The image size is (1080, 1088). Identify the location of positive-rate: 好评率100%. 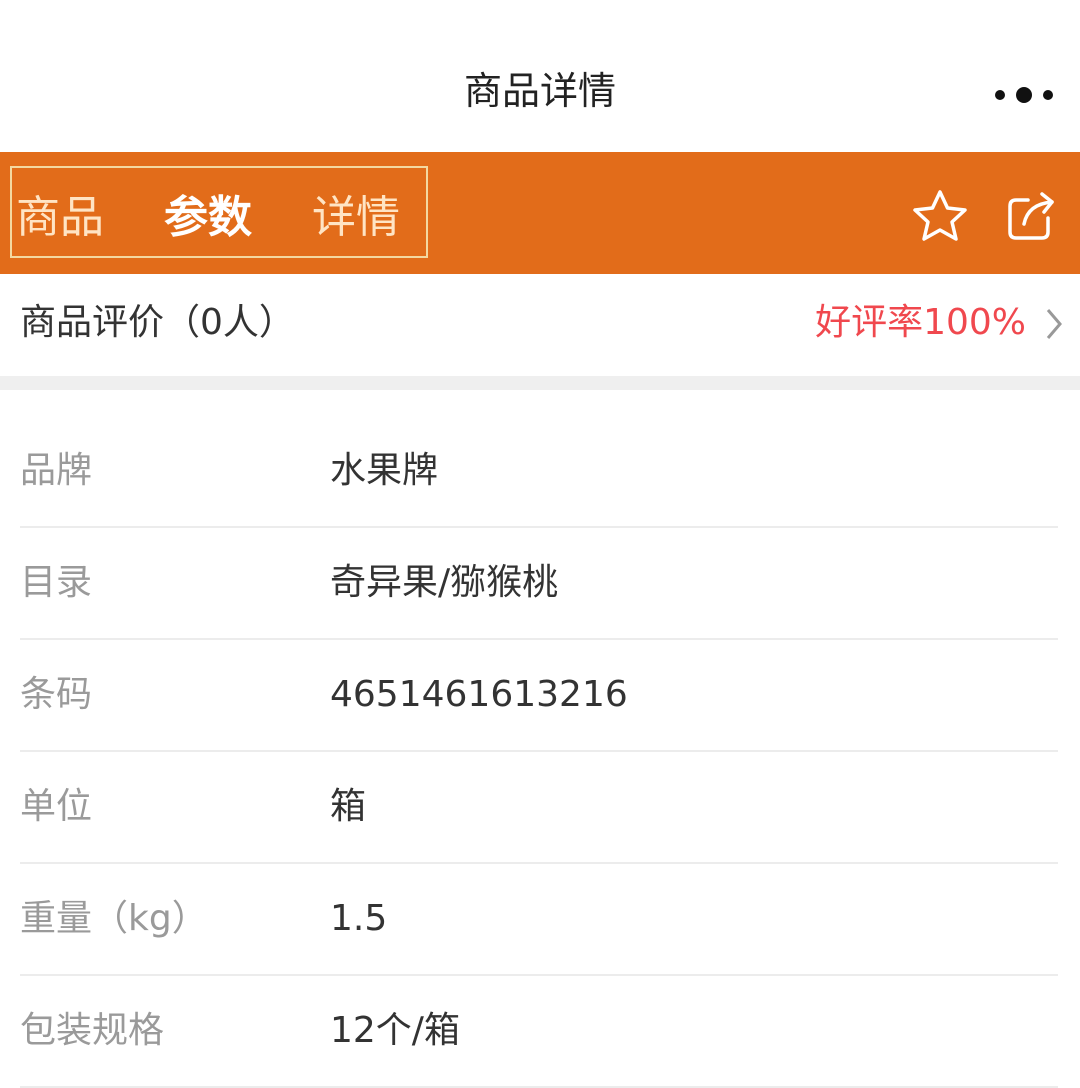
(920, 322).